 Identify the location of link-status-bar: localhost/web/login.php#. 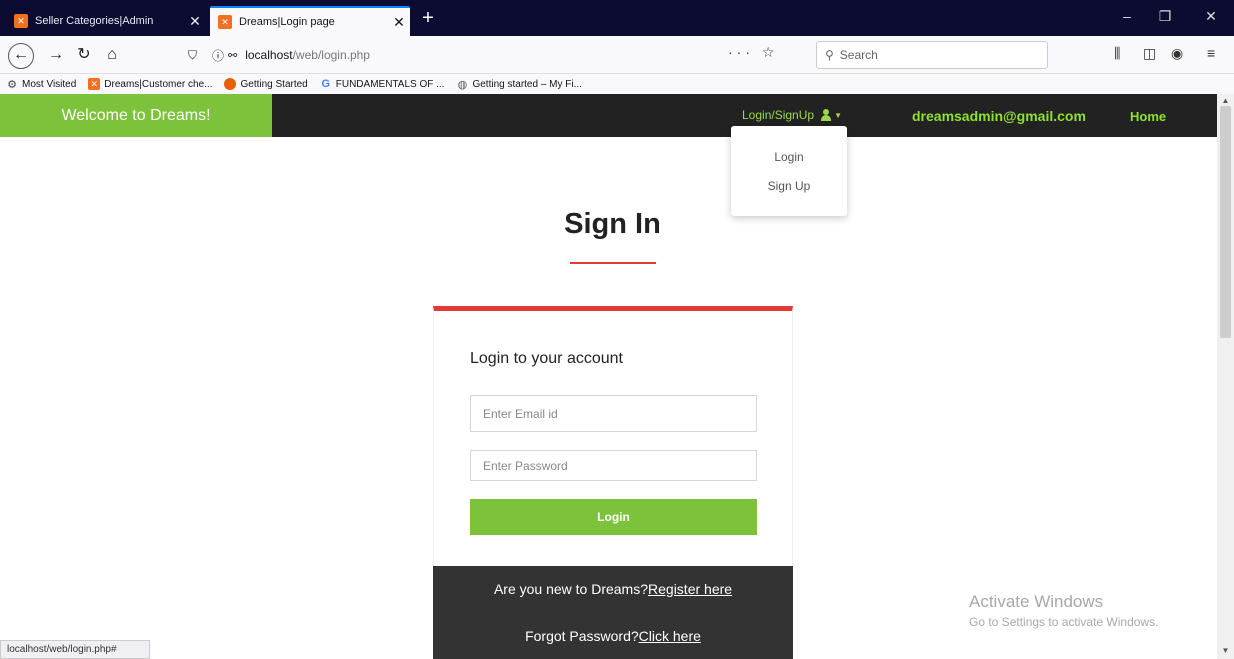
(75, 649).